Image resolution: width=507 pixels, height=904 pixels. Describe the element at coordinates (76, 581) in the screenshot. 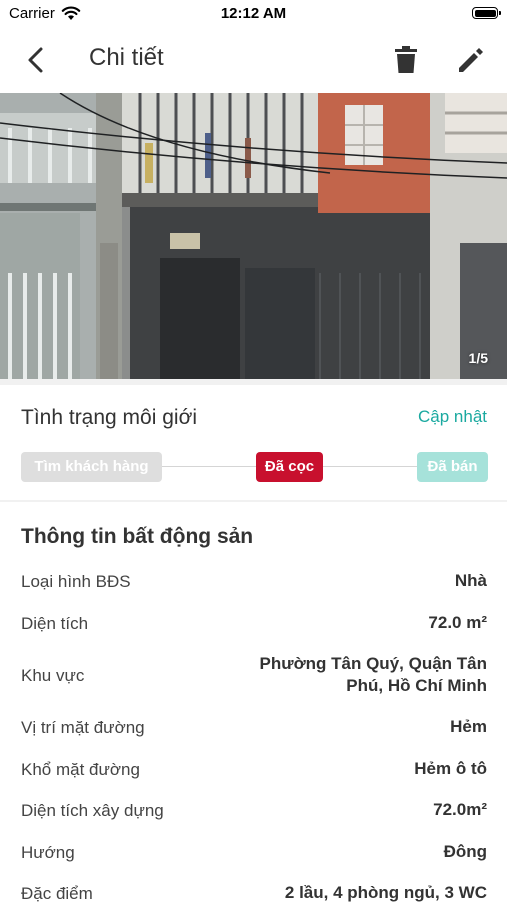

I see `row-label-property-type: Loại hình BĐS` at that location.